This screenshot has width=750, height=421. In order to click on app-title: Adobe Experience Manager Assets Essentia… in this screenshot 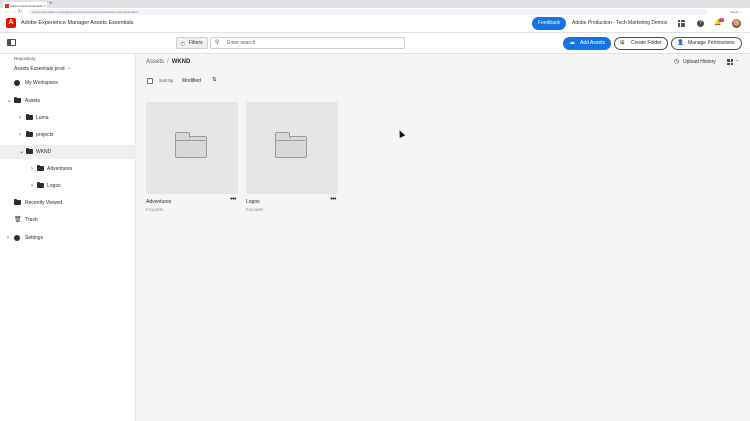, I will do `click(77, 23)`.